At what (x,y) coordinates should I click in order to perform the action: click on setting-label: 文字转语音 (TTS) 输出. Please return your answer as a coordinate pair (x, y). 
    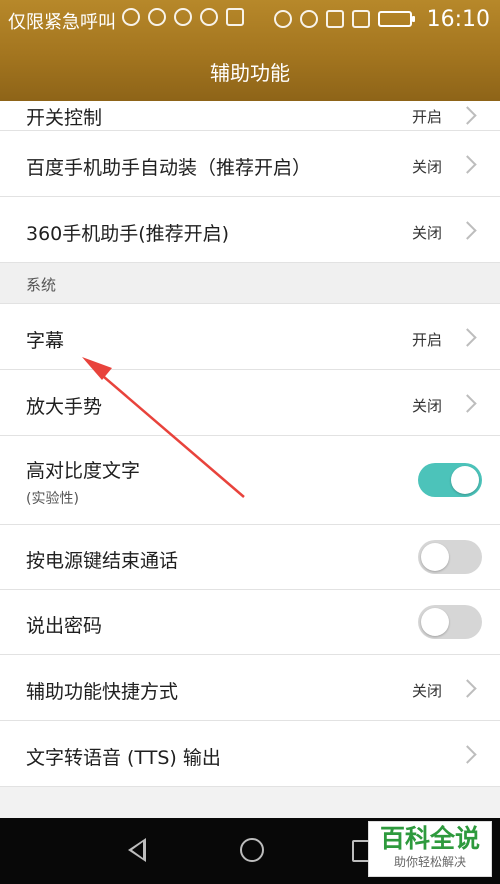
    Looking at the image, I should click on (123, 758).